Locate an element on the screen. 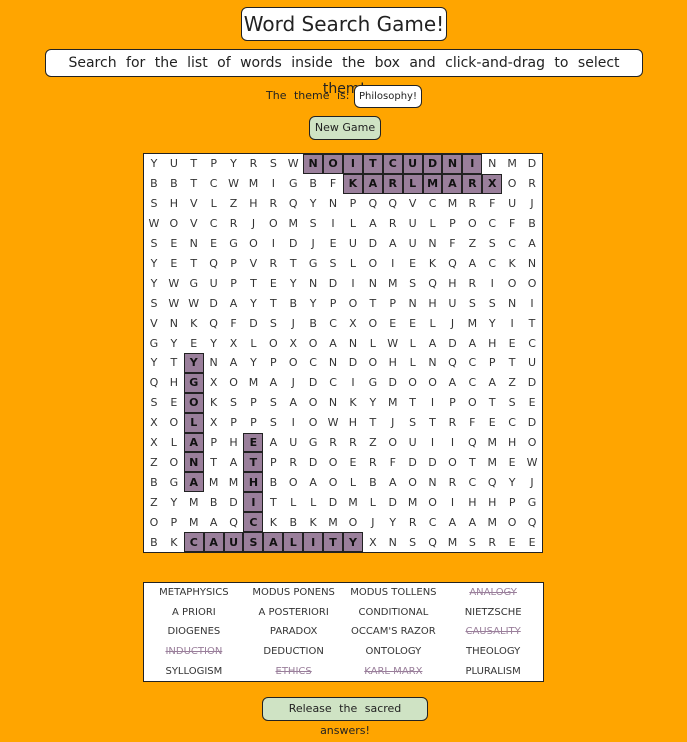 The width and height of the screenshot is (687, 742). grid-cell: B is located at coordinates (154, 184).